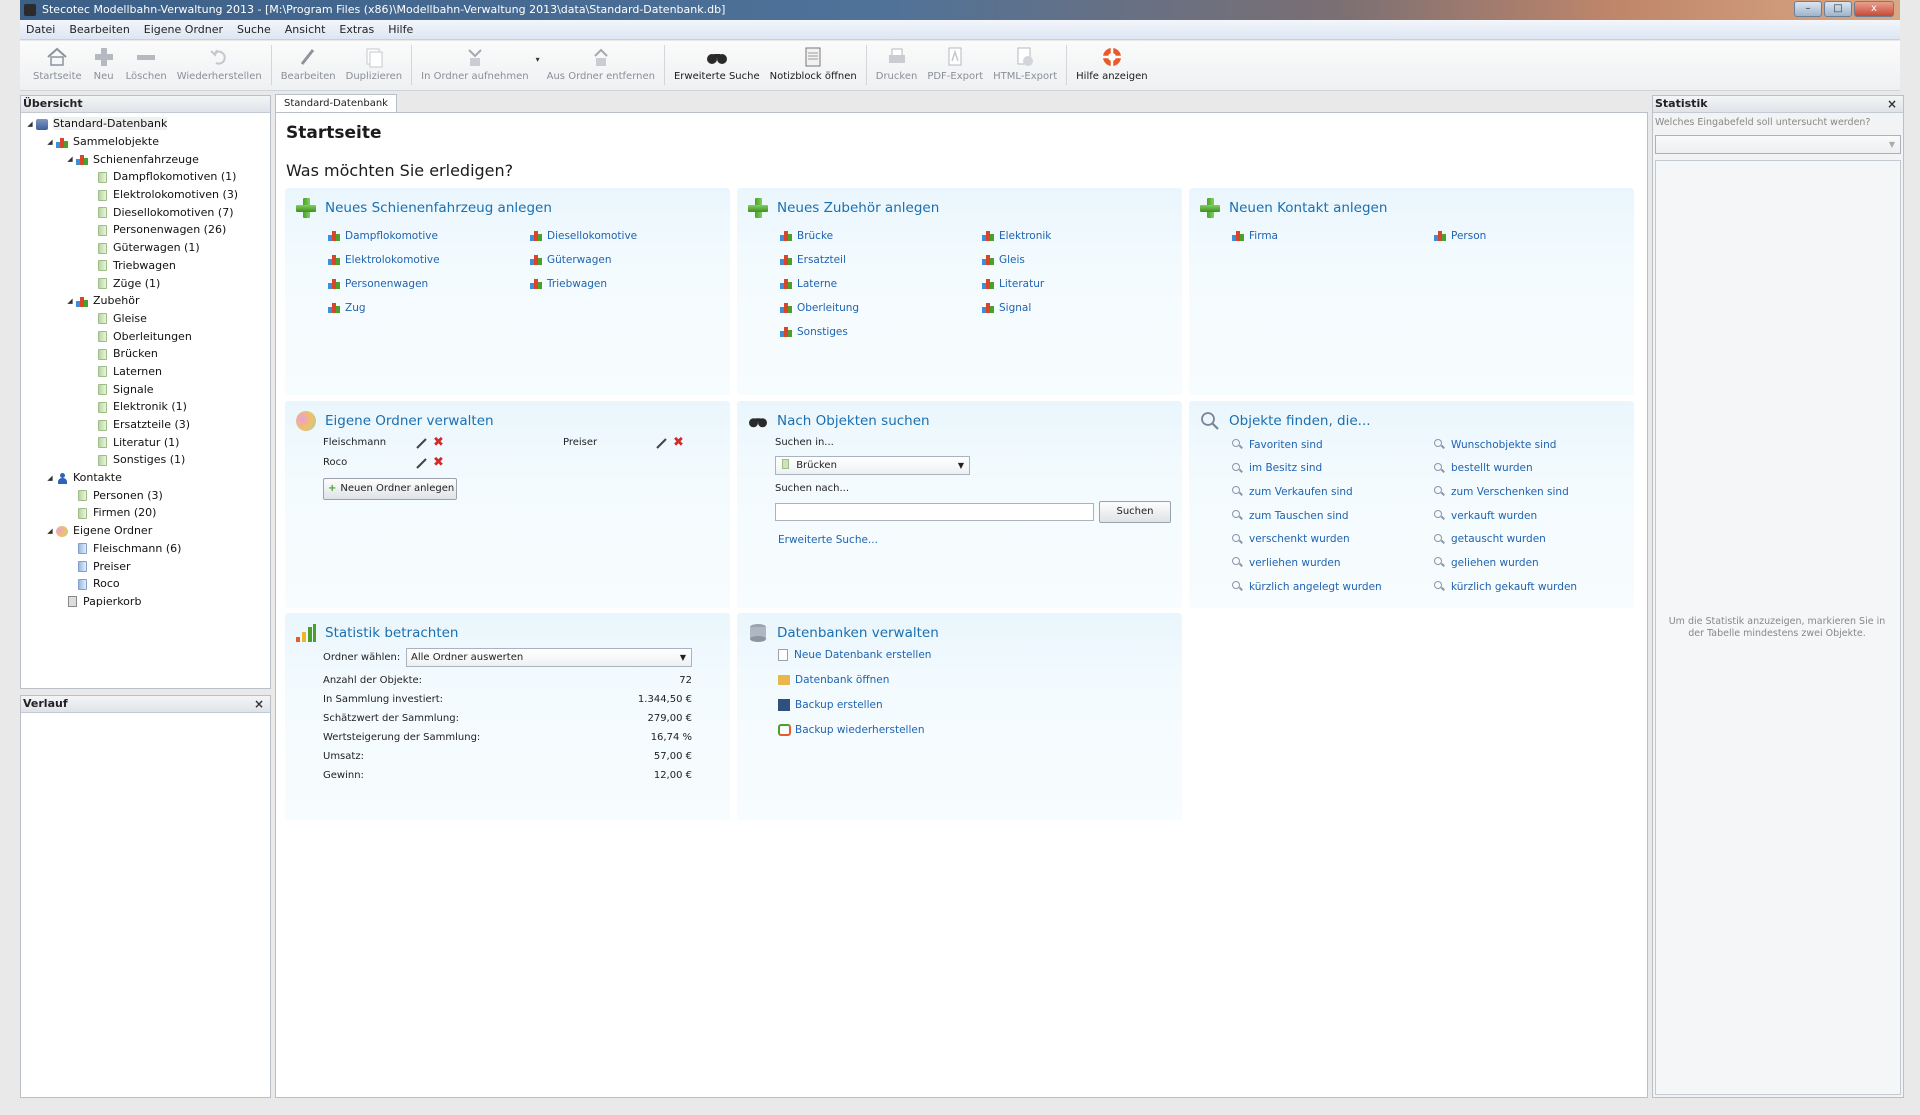 The width and height of the screenshot is (1920, 1115). I want to click on tree-item-gleise: Gleise, so click(147, 319).